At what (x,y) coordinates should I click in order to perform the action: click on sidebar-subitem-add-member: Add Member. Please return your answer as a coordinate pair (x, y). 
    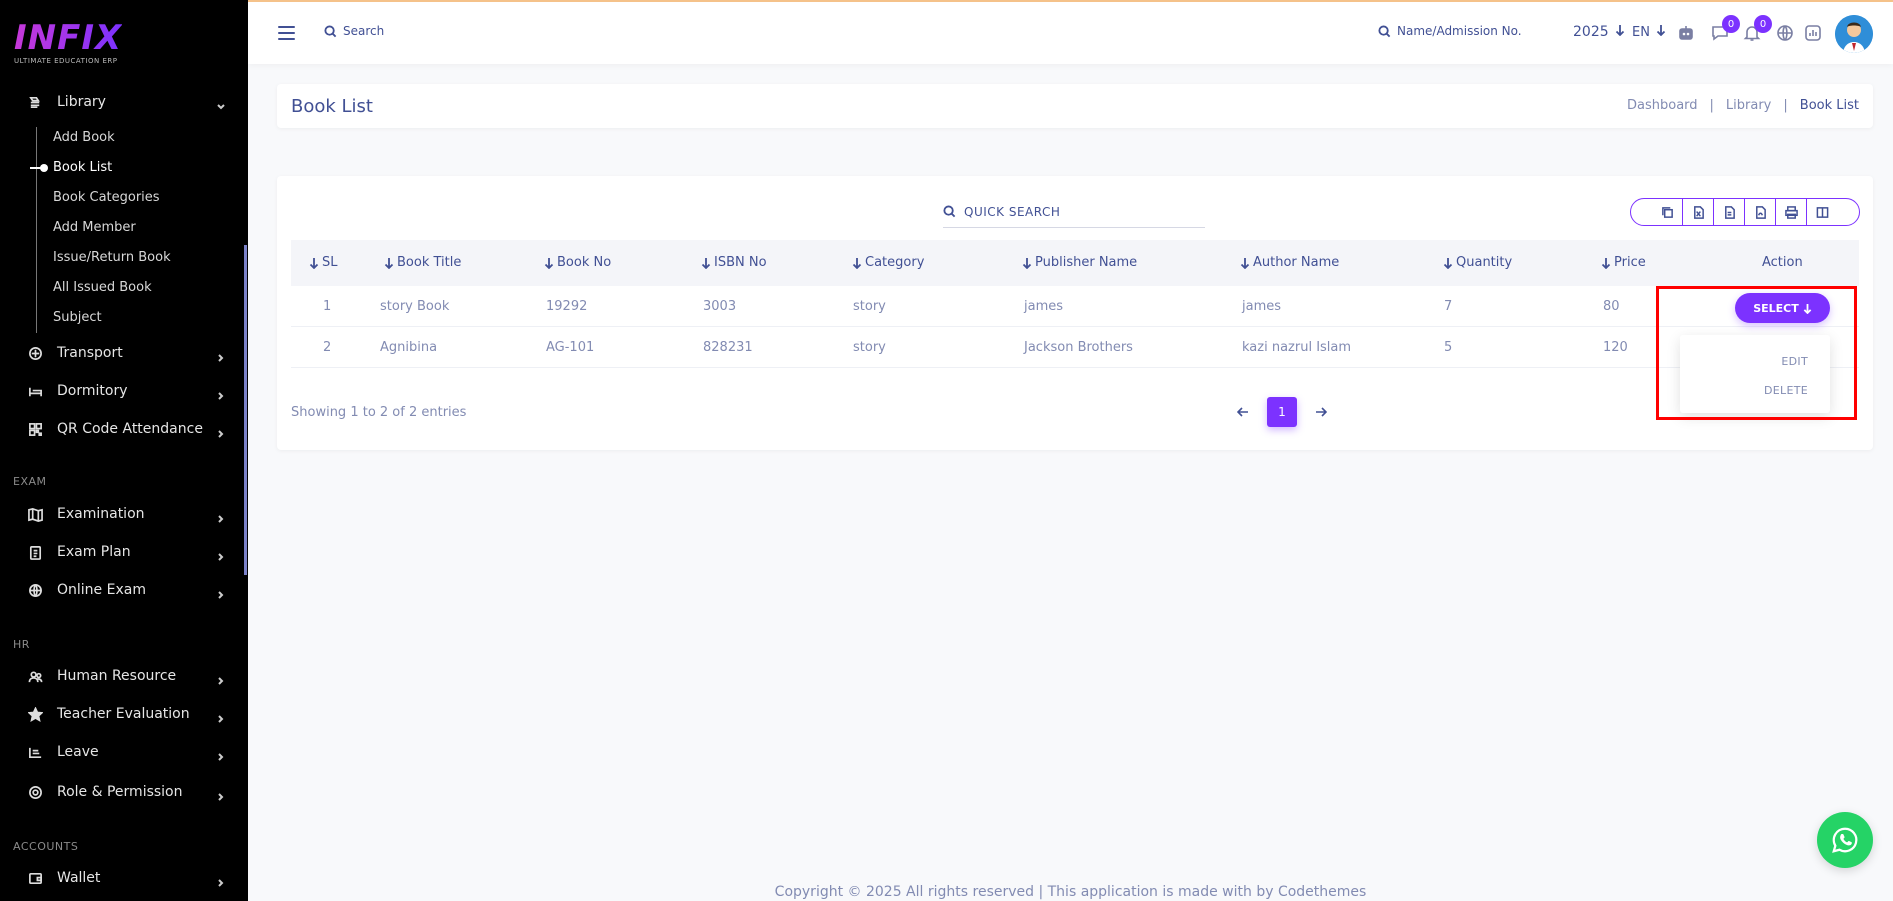
    Looking at the image, I should click on (94, 227).